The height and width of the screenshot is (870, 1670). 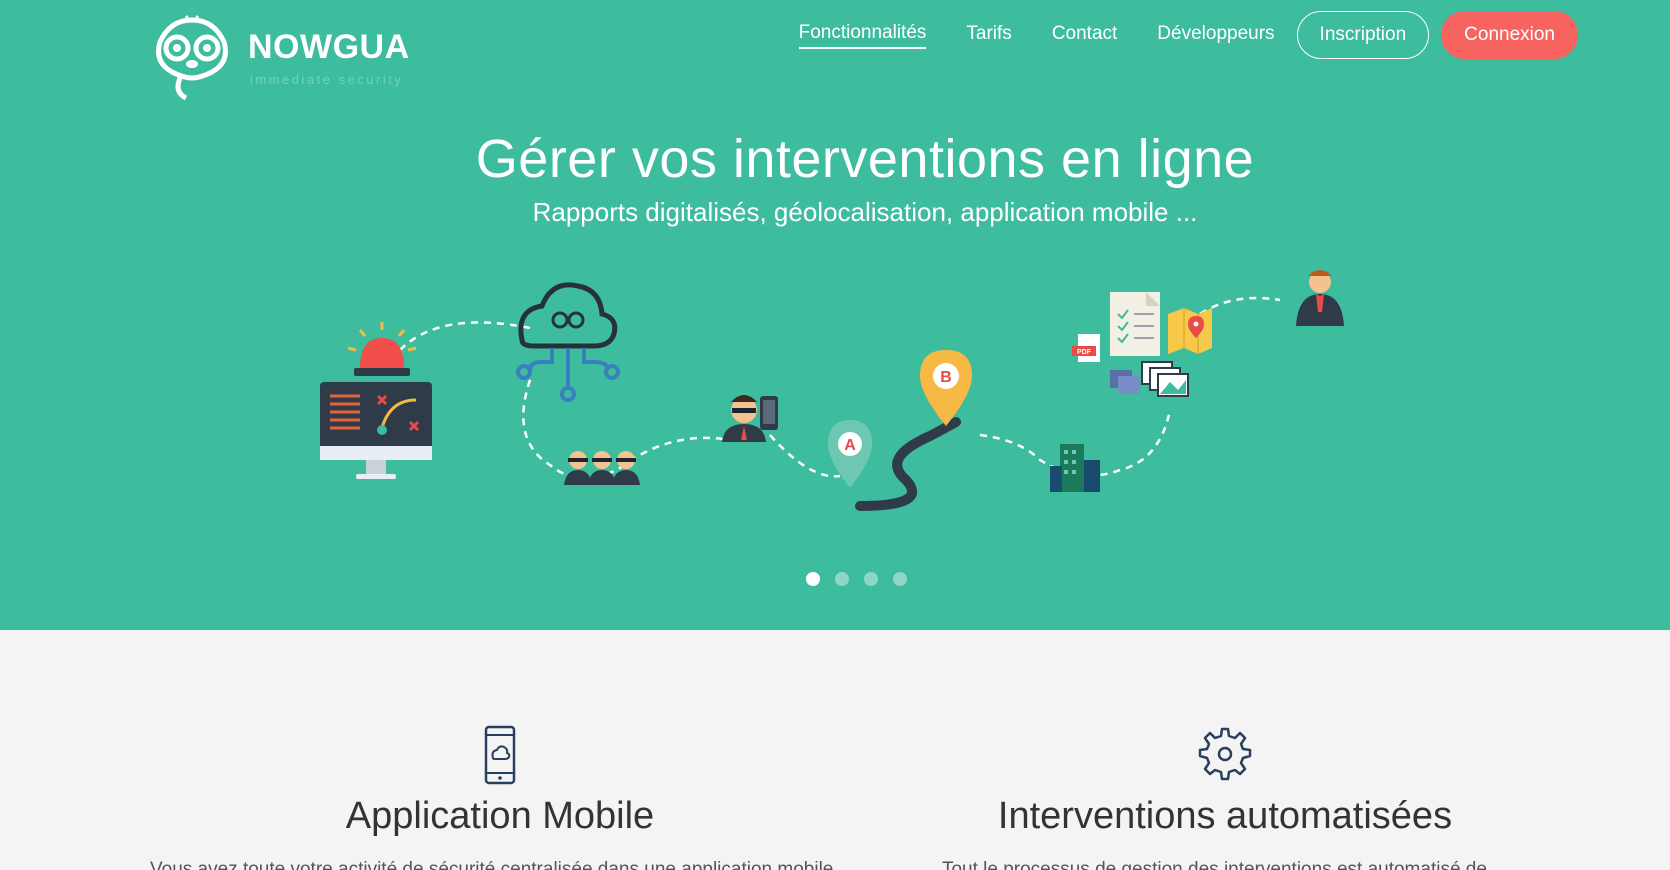 What do you see at coordinates (568, 342) in the screenshot?
I see `cloud-icon` at bounding box center [568, 342].